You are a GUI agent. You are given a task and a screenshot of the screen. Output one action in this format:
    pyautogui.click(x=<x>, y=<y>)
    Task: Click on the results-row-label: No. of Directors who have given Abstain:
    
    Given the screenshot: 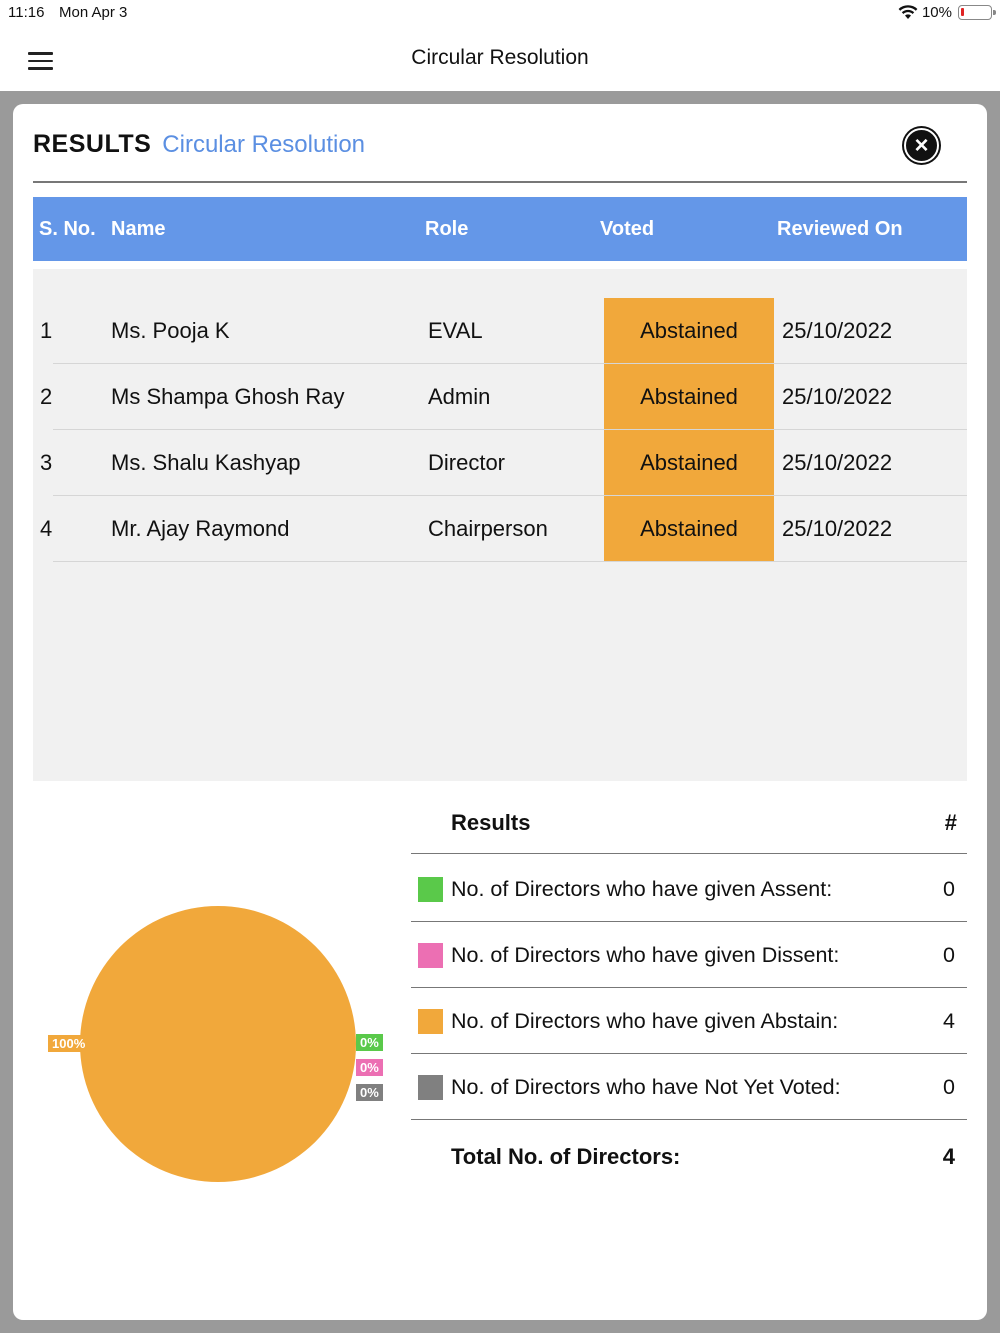 What is the action you would take?
    pyautogui.click(x=645, y=1021)
    